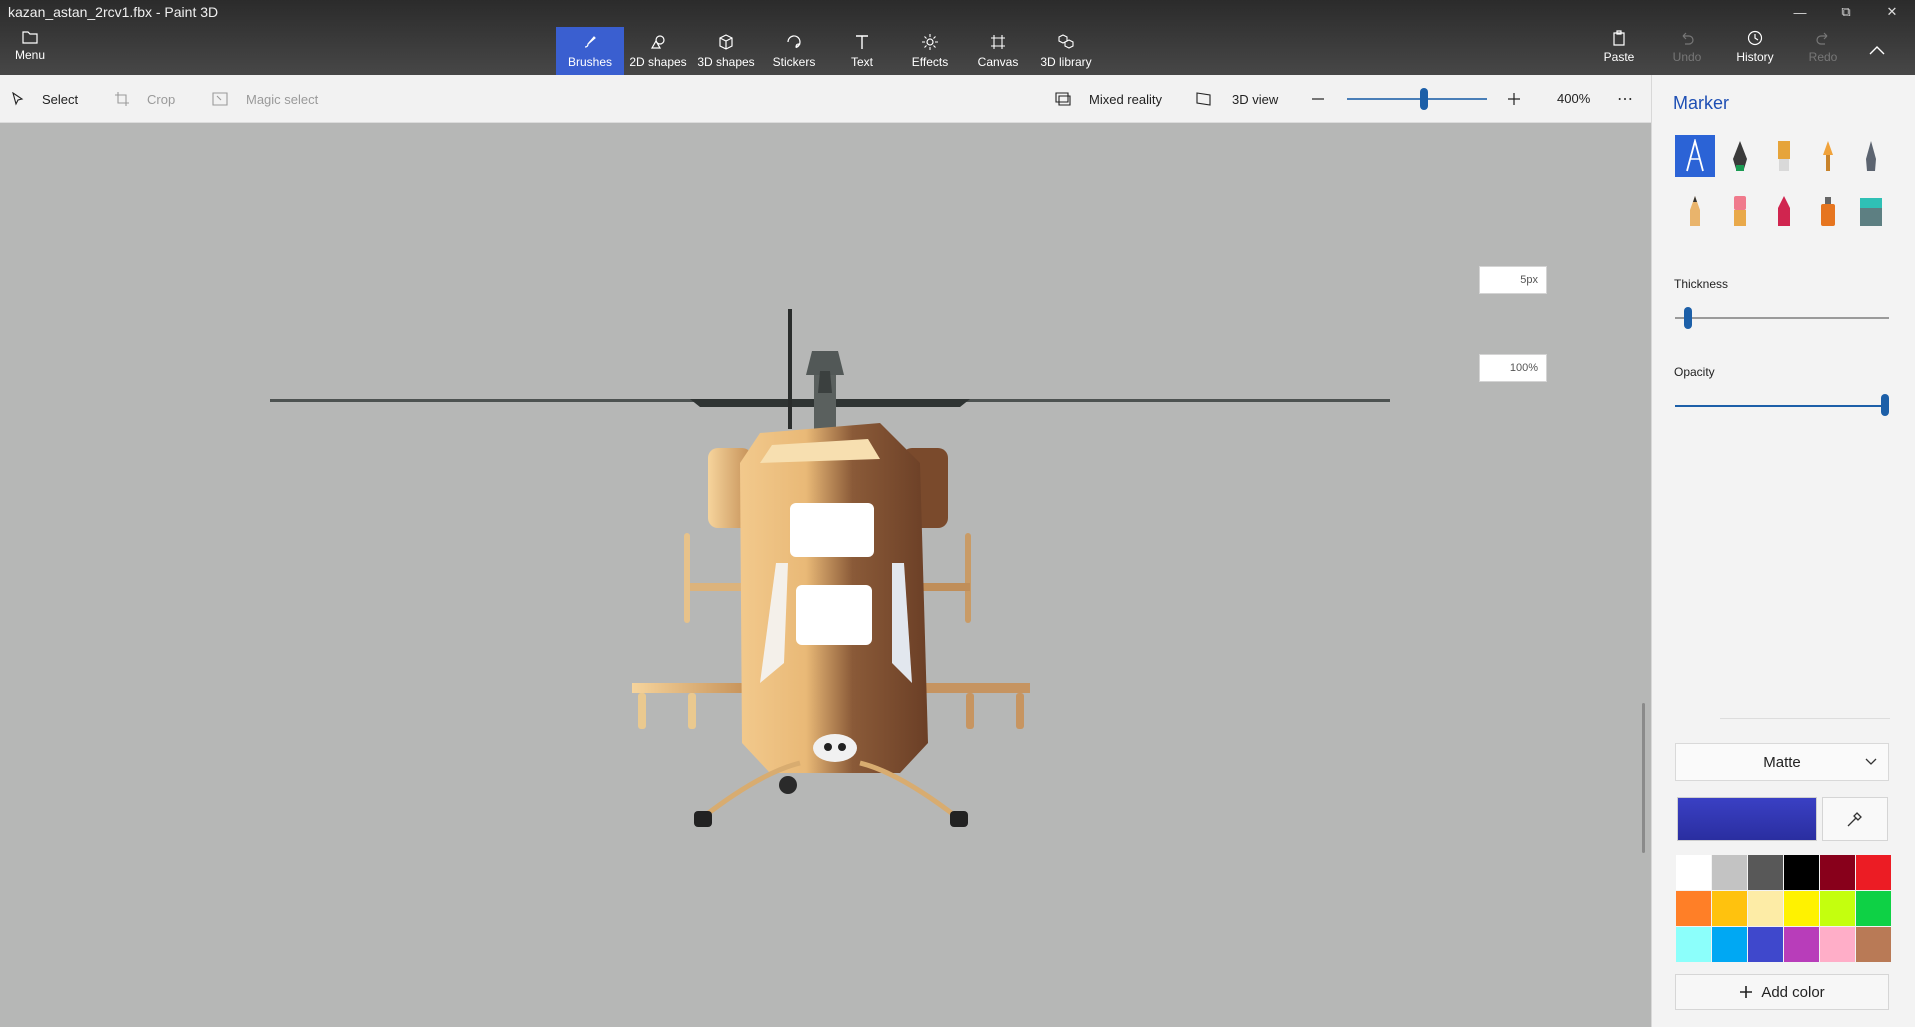 Image resolution: width=1915 pixels, height=1027 pixels. I want to click on eraser-brush-icon, so click(1740, 211).